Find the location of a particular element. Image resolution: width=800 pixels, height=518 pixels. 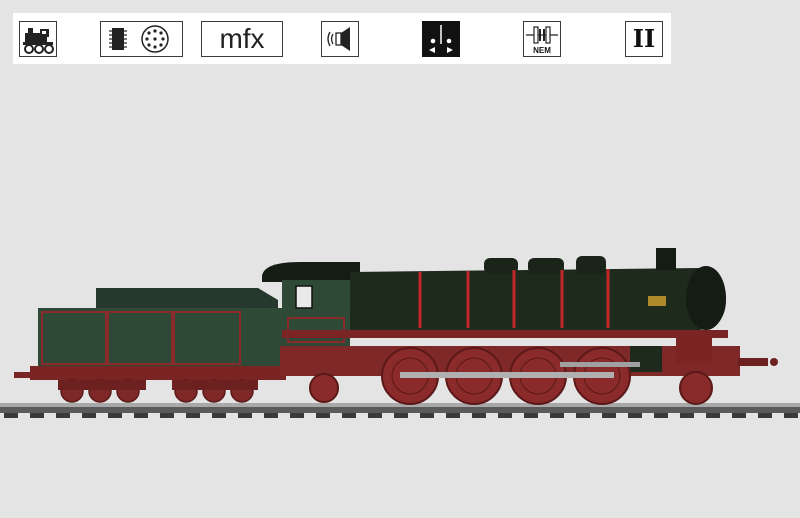

tender is located at coordinates (150, 345).